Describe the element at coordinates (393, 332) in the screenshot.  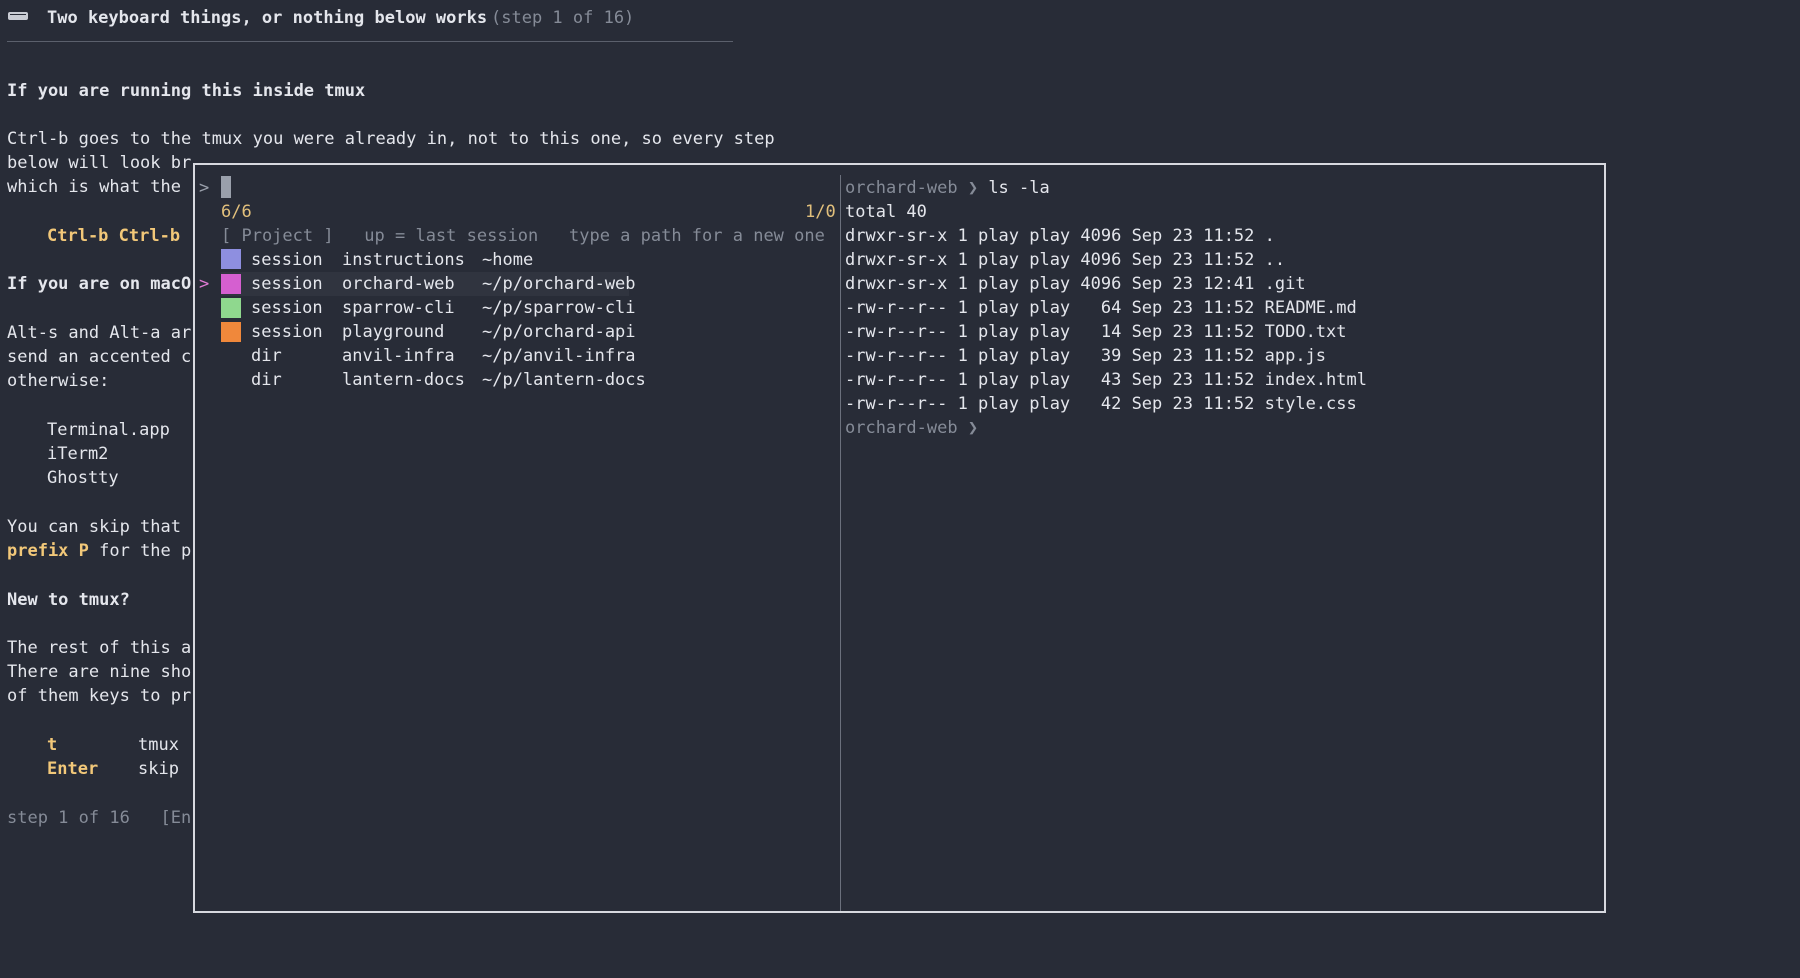
I see `row-name: playground` at that location.